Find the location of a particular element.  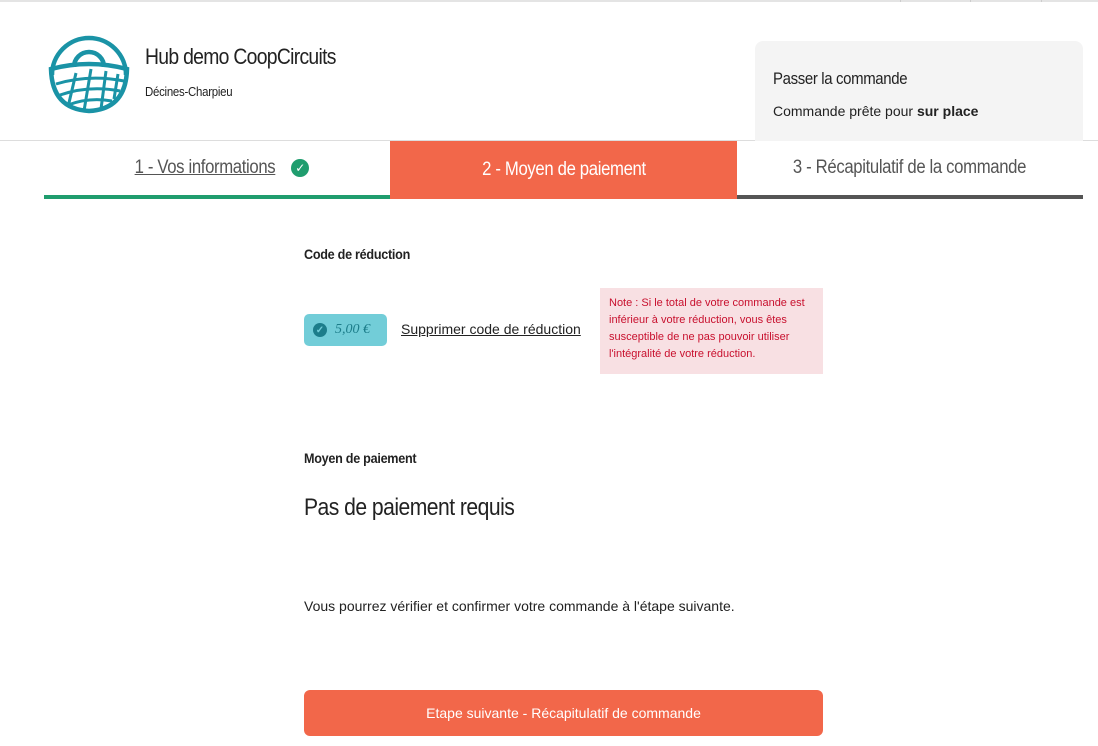

remove-discount-link: Supprimer code de réduction is located at coordinates (491, 329).